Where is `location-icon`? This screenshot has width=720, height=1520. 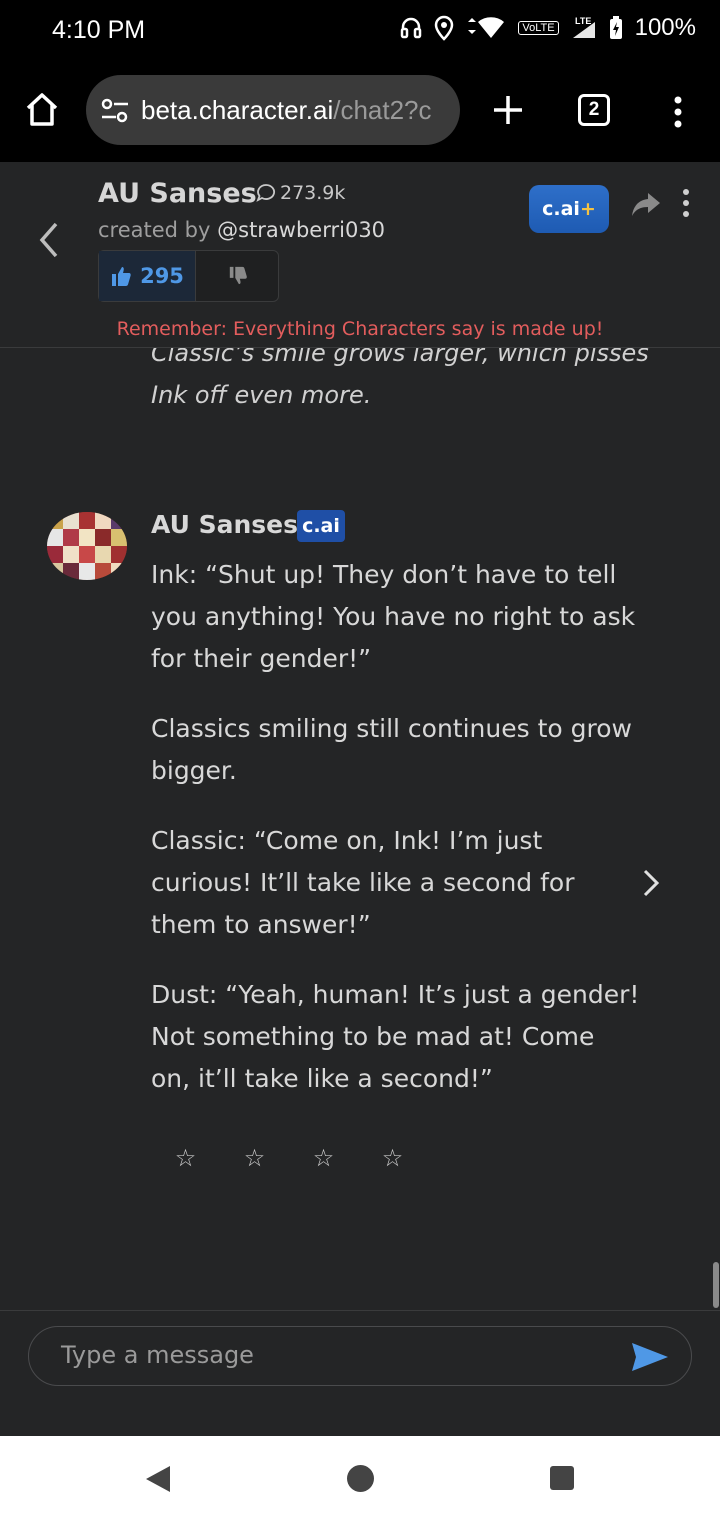 location-icon is located at coordinates (444, 28).